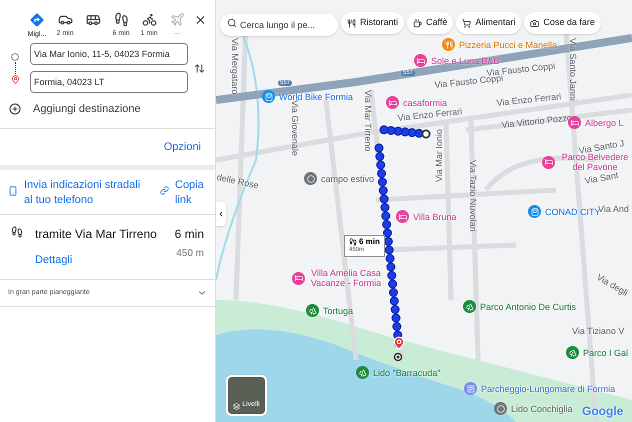 The image size is (632, 422). I want to click on category-chip: Caffè, so click(430, 23).